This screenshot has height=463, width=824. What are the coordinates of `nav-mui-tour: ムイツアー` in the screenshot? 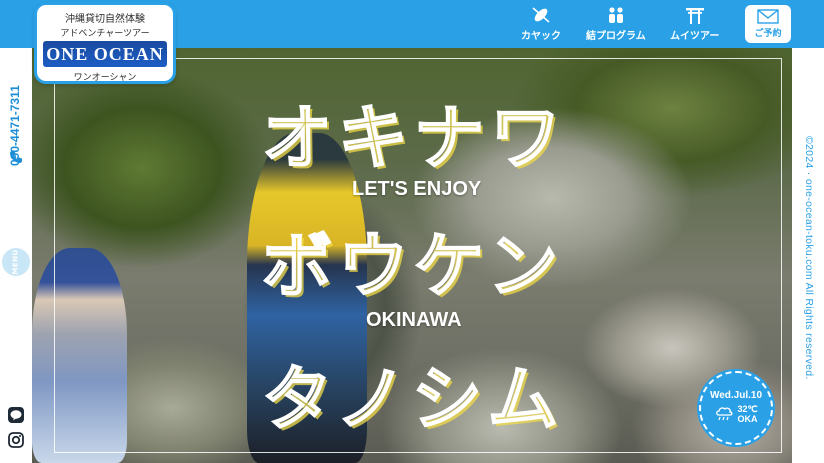 It's located at (694, 24).